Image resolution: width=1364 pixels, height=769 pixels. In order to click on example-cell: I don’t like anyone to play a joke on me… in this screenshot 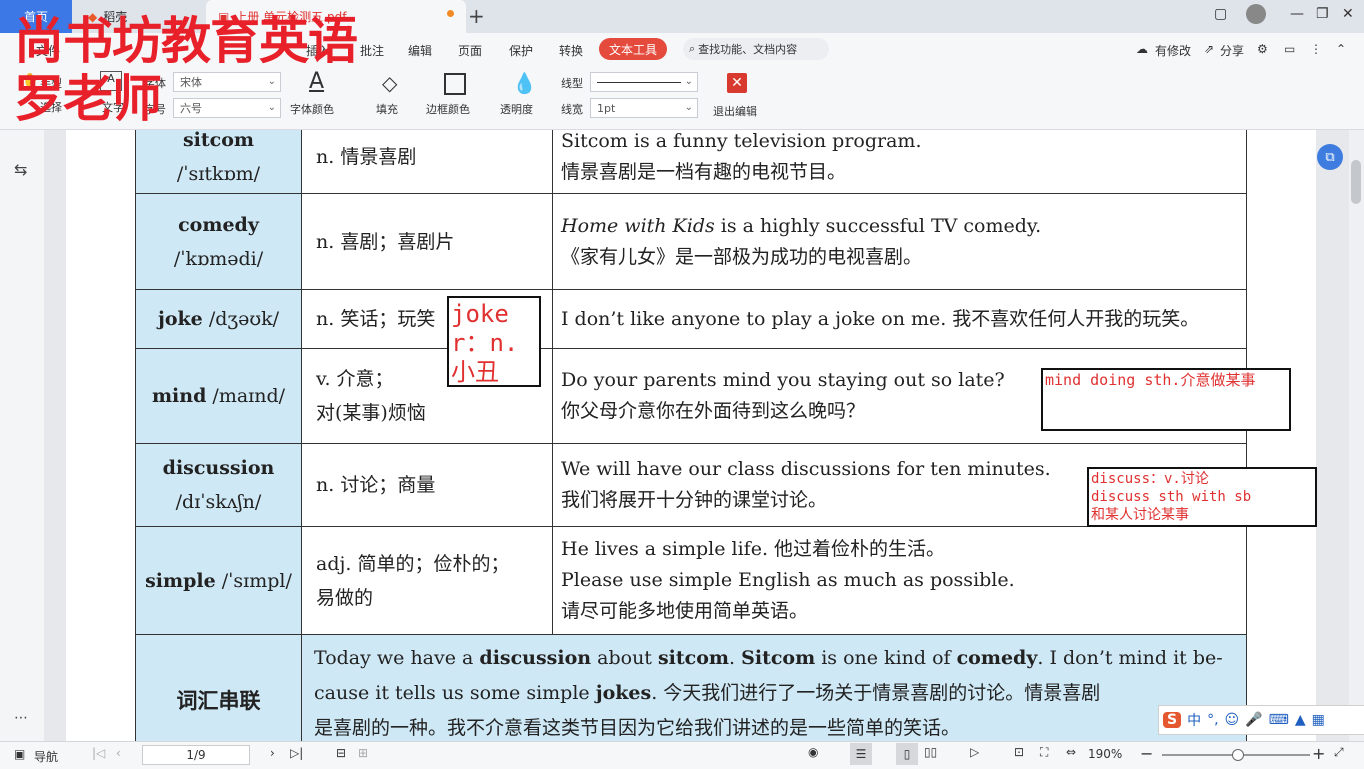, I will do `click(899, 319)`.